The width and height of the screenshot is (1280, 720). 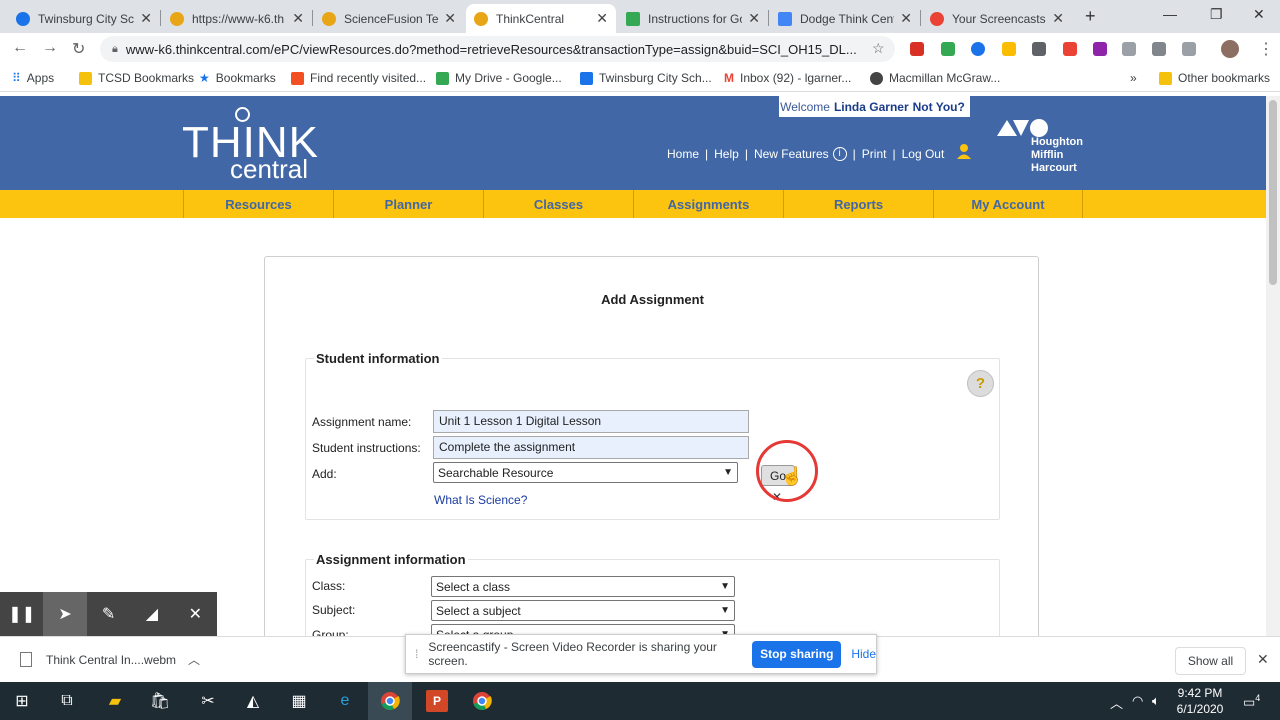 I want to click on home-link: Home, so click(x=683, y=154).